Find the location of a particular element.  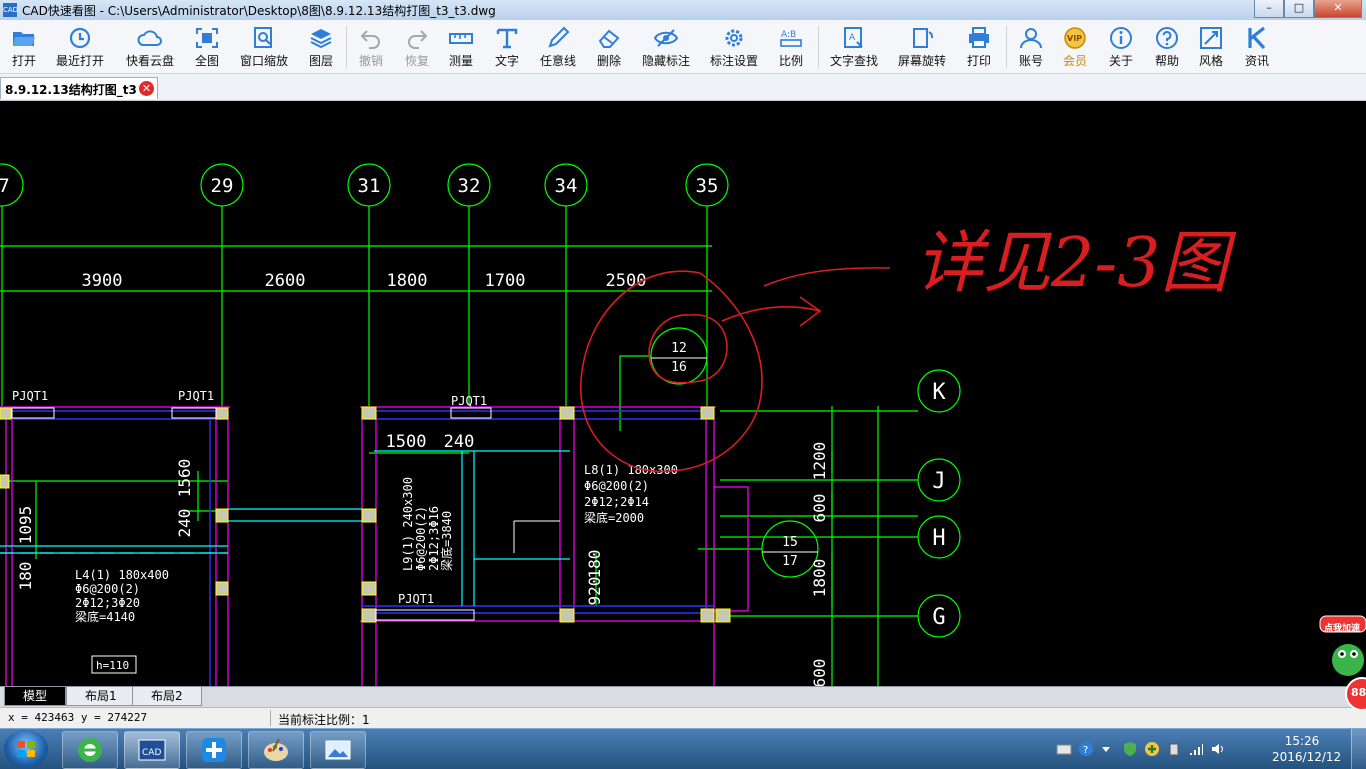

close-button: ✕ is located at coordinates (1338, 9).